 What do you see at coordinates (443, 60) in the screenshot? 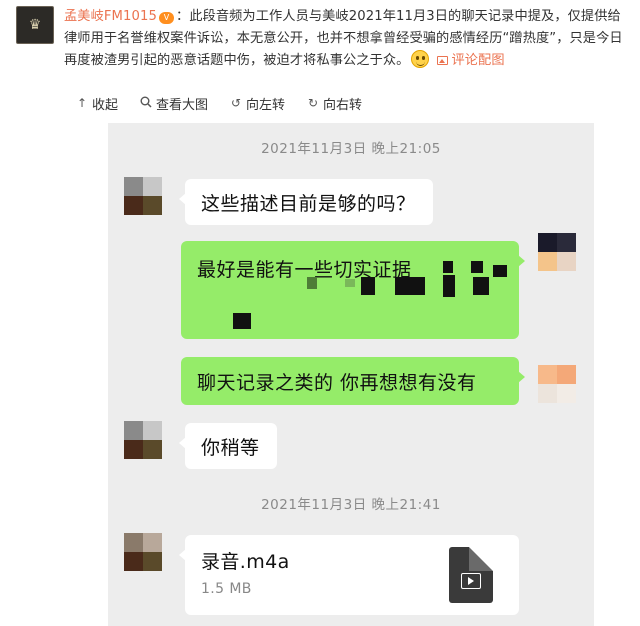
I see `image-icon` at bounding box center [443, 60].